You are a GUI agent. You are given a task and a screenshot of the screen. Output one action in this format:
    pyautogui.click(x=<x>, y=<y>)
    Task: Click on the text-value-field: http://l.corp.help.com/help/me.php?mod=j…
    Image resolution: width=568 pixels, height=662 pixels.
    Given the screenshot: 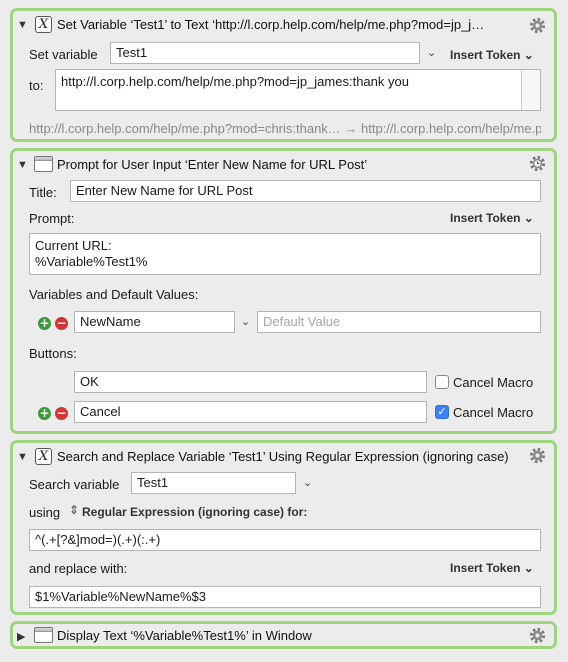 What is the action you would take?
    pyautogui.click(x=298, y=90)
    